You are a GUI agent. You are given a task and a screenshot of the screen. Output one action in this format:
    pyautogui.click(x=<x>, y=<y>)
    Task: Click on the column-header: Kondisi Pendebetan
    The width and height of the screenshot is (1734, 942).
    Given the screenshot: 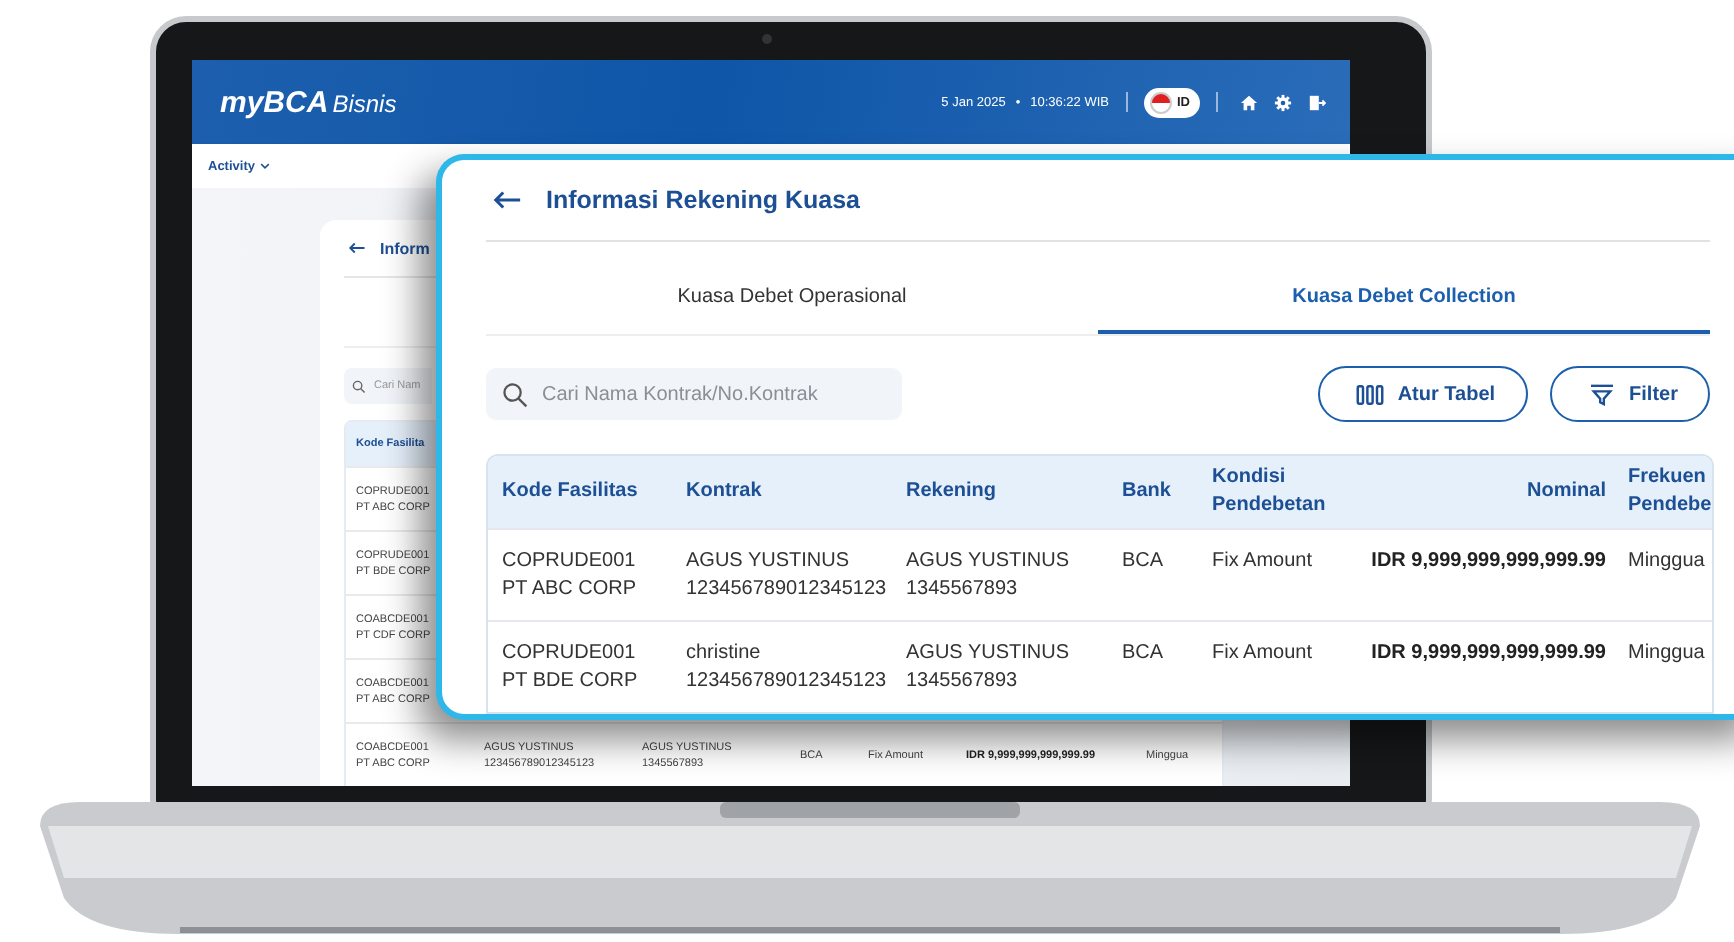 What is the action you would take?
    pyautogui.click(x=1269, y=492)
    